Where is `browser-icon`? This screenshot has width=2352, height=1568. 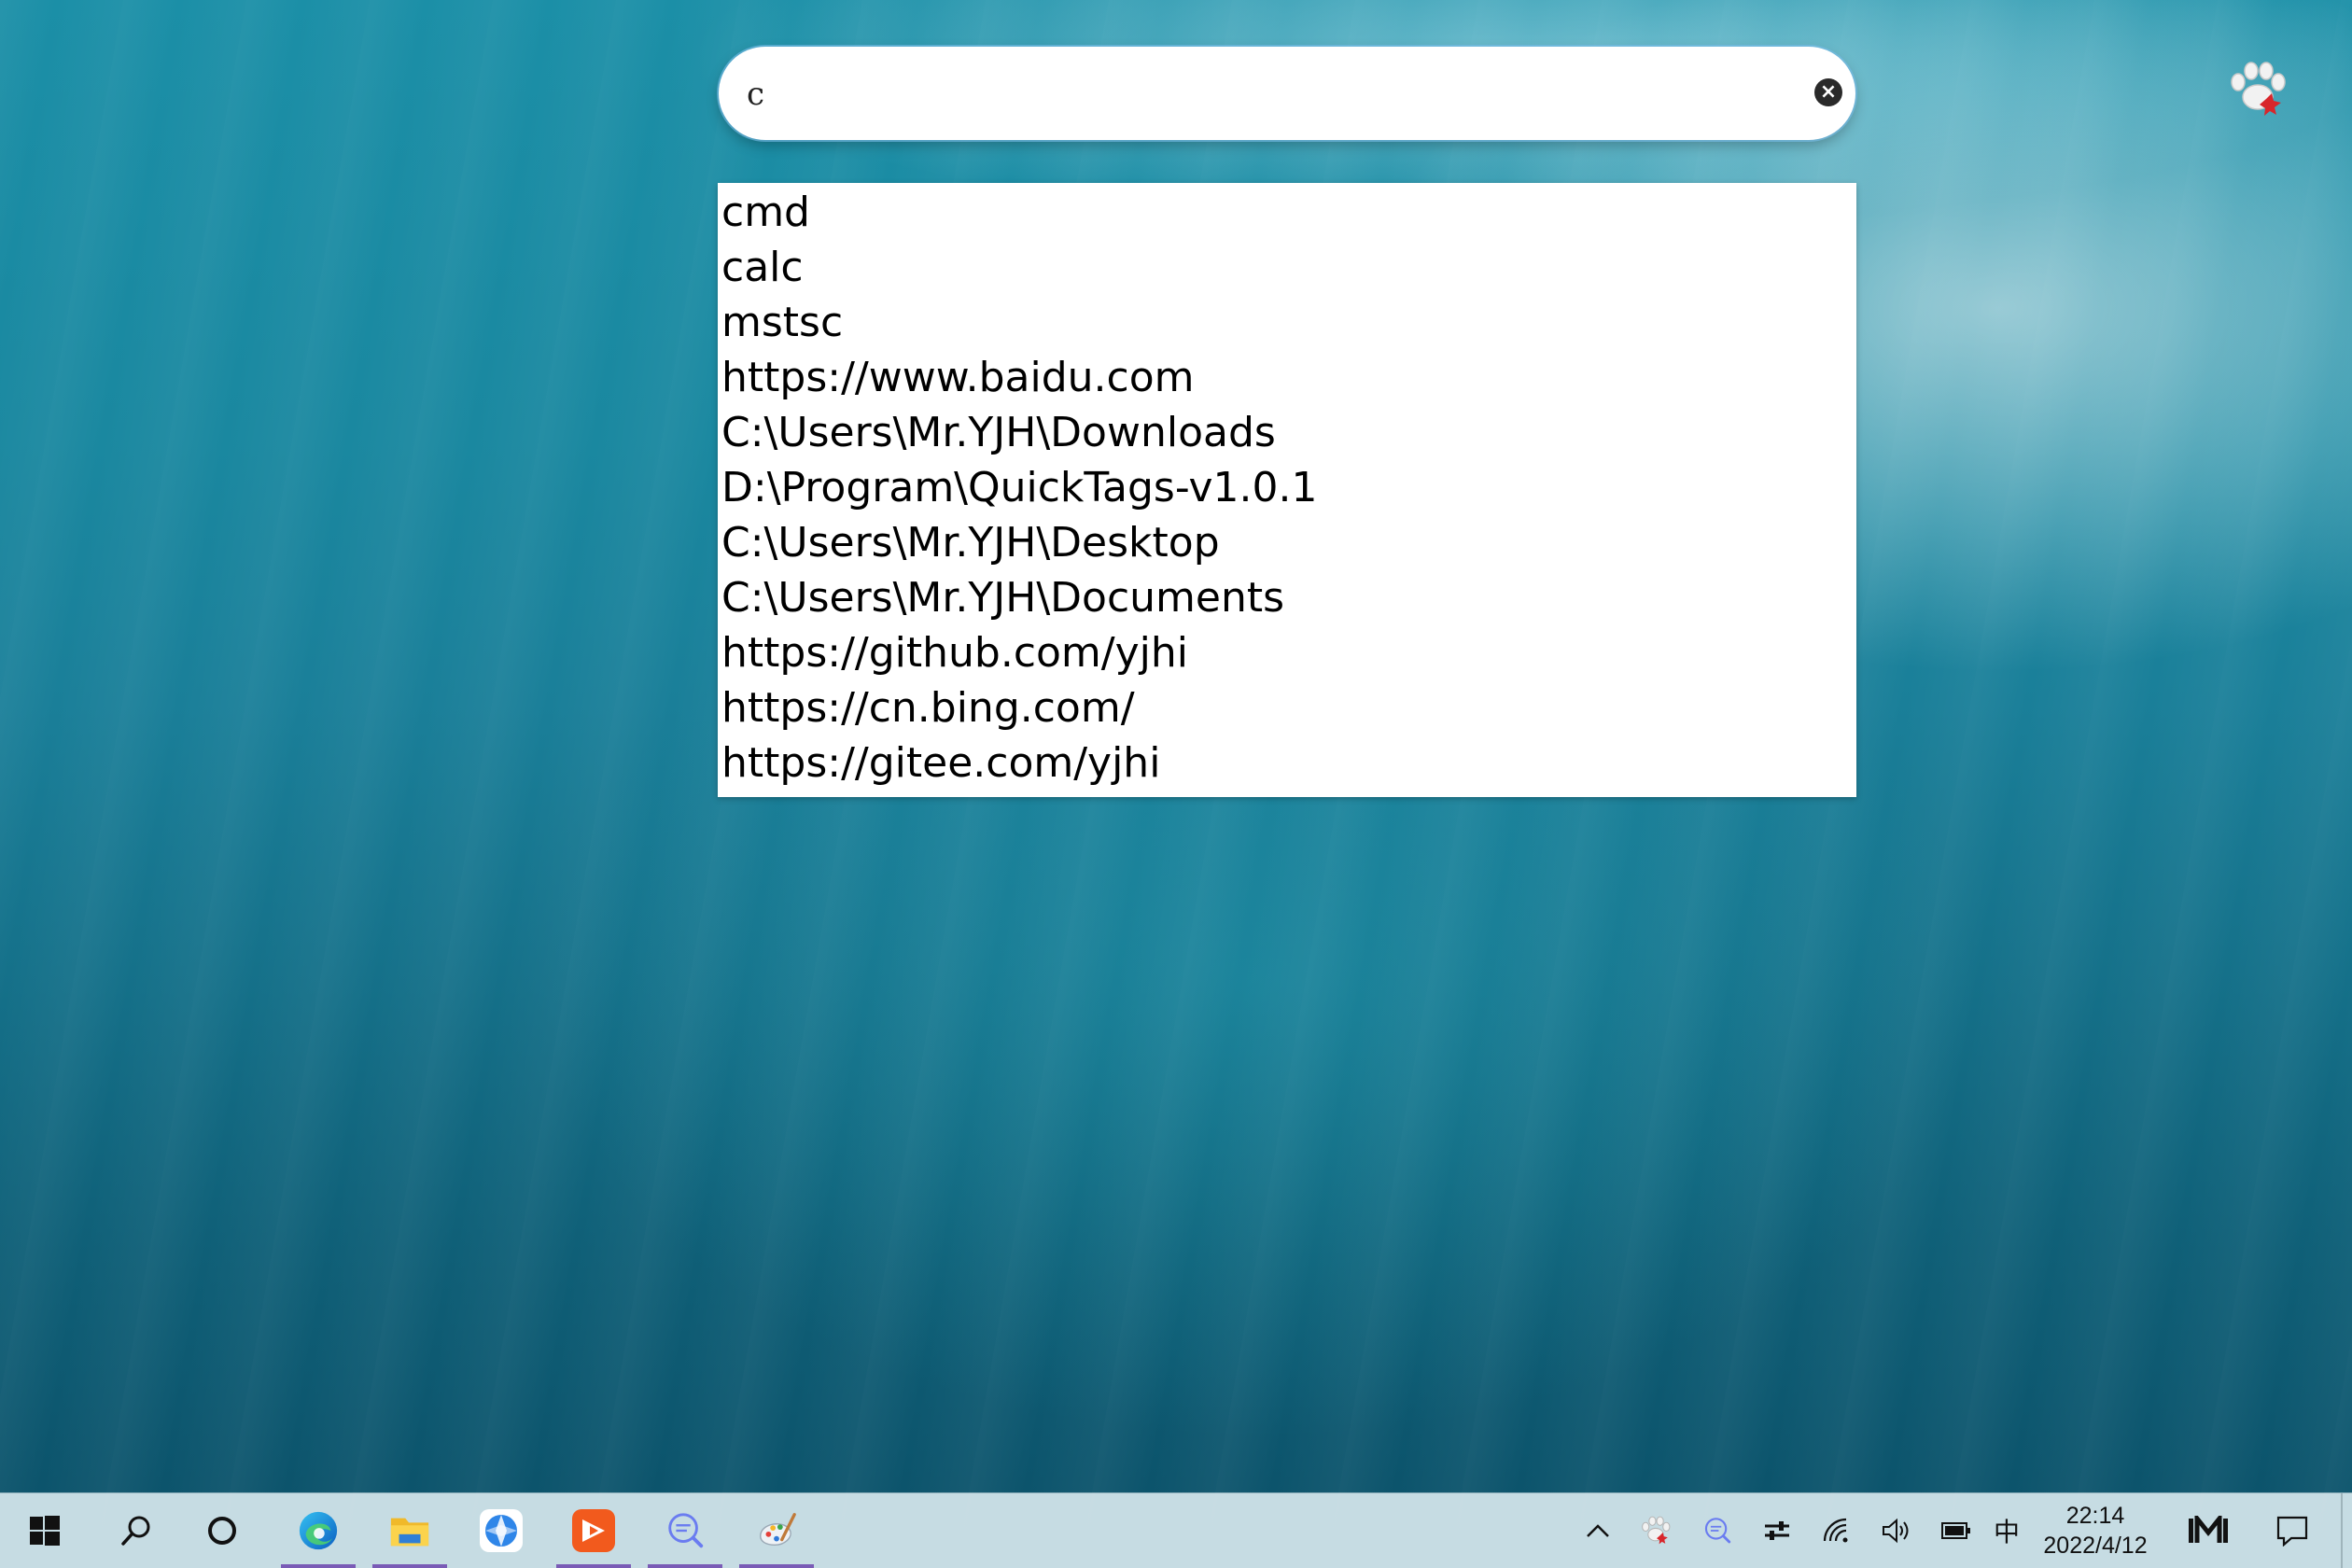
browser-icon is located at coordinates (501, 1530).